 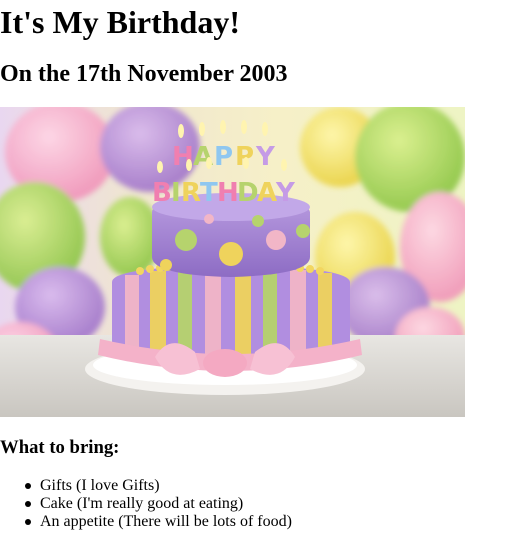 What do you see at coordinates (176, 193) in the screenshot?
I see `svg-text: I` at bounding box center [176, 193].